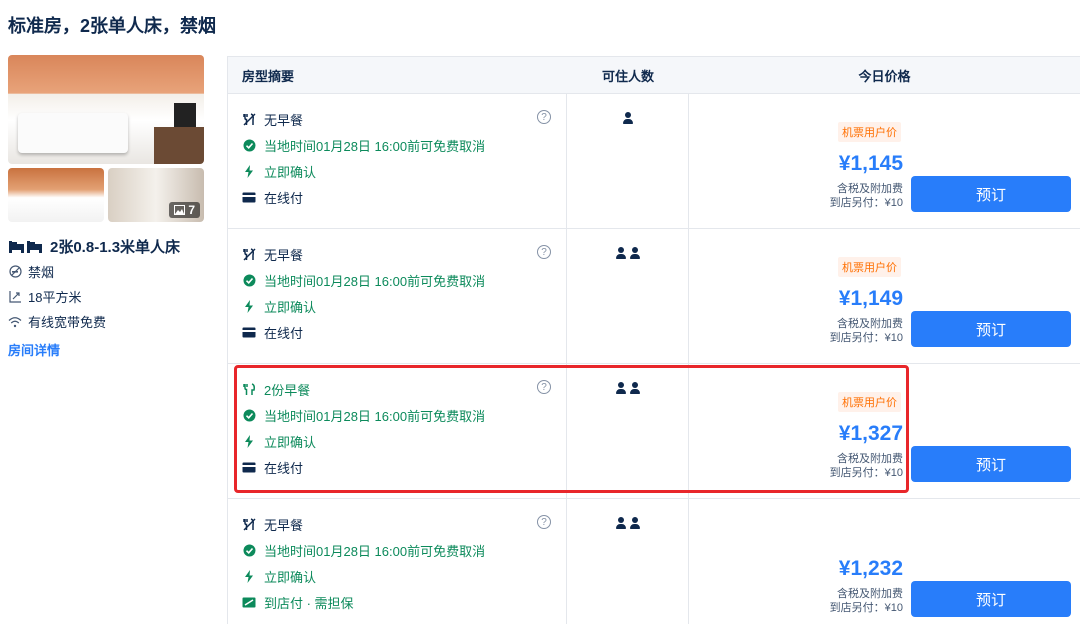 The image size is (1080, 624). What do you see at coordinates (112, 26) in the screenshot?
I see `room-title: 标准房，2张单人床，禁烟` at bounding box center [112, 26].